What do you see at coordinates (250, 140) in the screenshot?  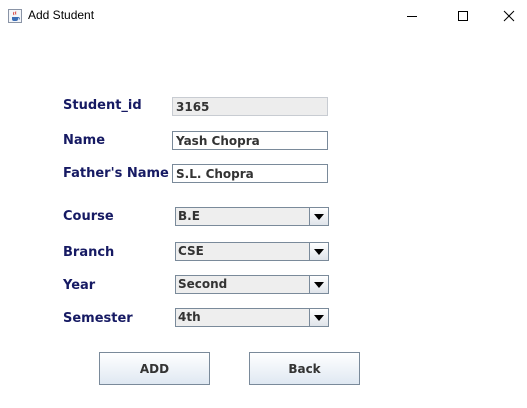 I see `name-field: Yash Chopra` at bounding box center [250, 140].